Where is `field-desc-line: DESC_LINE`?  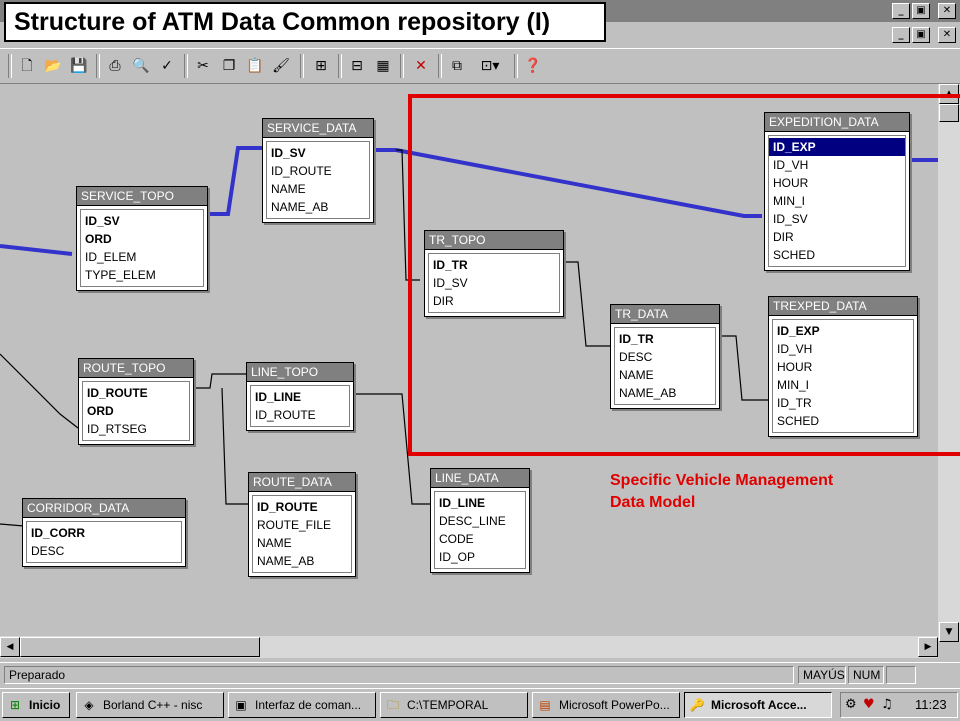
field-desc-line: DESC_LINE is located at coordinates (480, 521).